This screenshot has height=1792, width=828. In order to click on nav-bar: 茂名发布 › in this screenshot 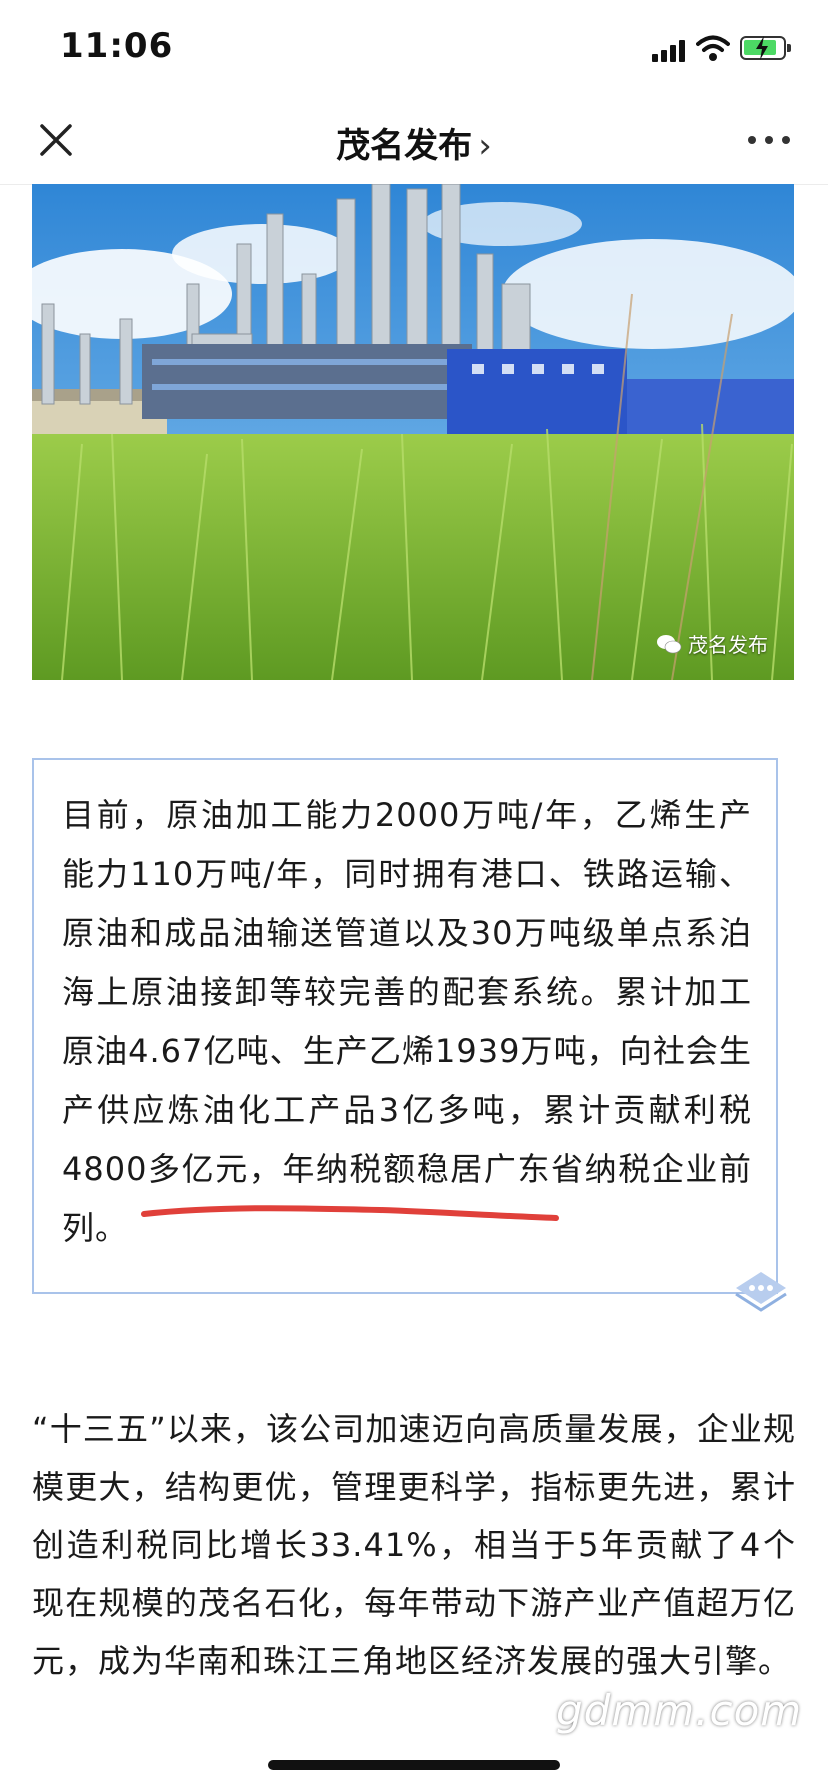, I will do `click(414, 140)`.